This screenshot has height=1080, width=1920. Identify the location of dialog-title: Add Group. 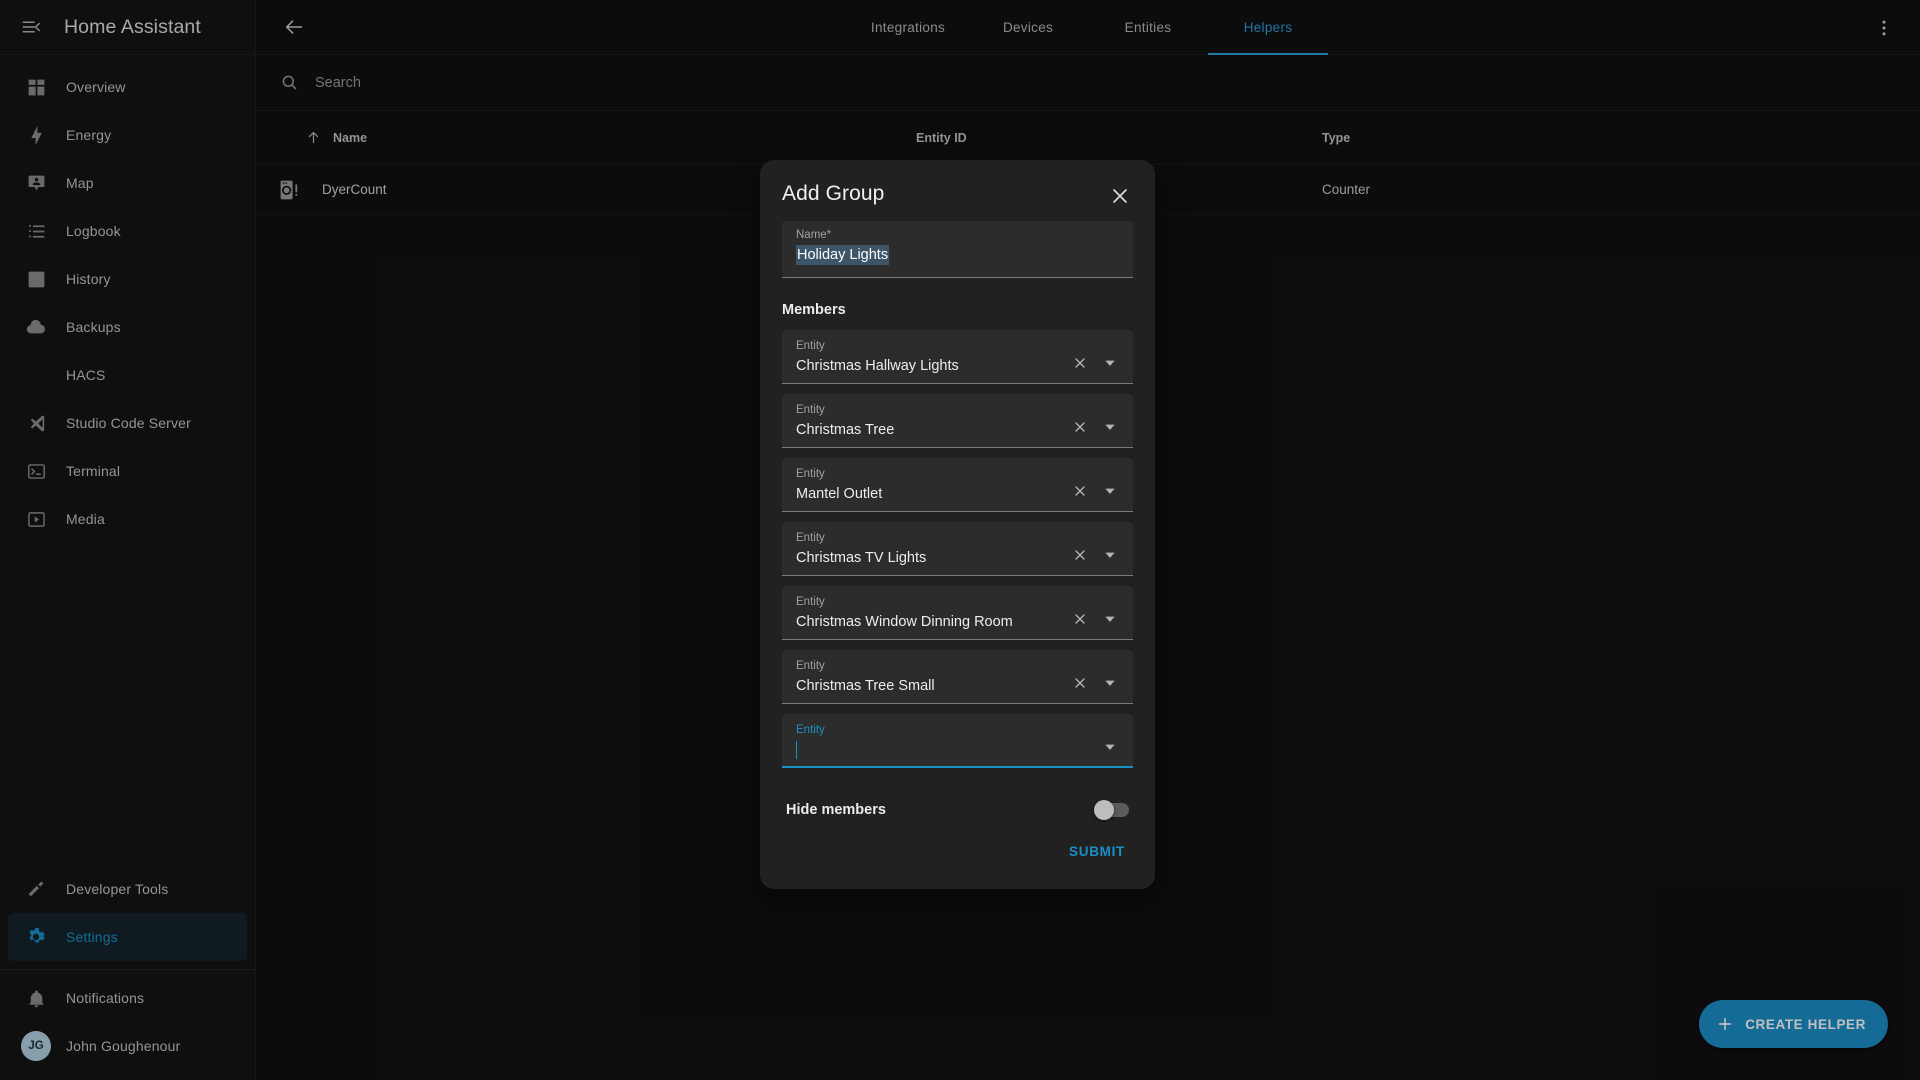
(833, 193).